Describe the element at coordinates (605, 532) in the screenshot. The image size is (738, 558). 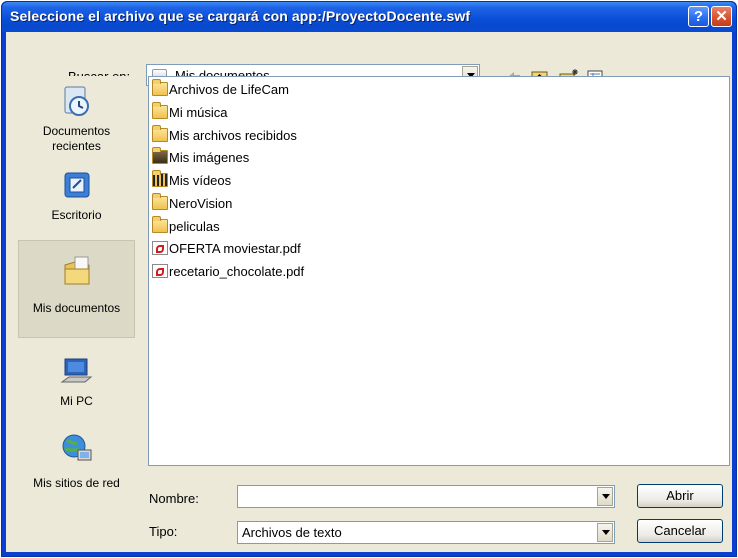
I see `filetype-dropdown-arrow` at that location.